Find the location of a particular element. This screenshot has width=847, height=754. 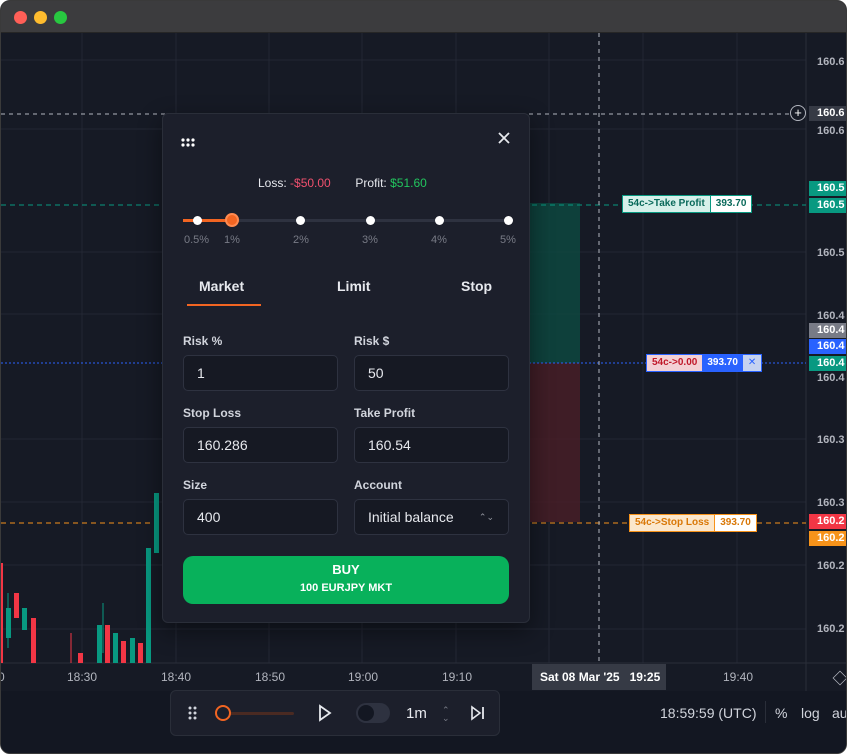

clock-time: 18:59:59 (UTC) is located at coordinates (708, 713).